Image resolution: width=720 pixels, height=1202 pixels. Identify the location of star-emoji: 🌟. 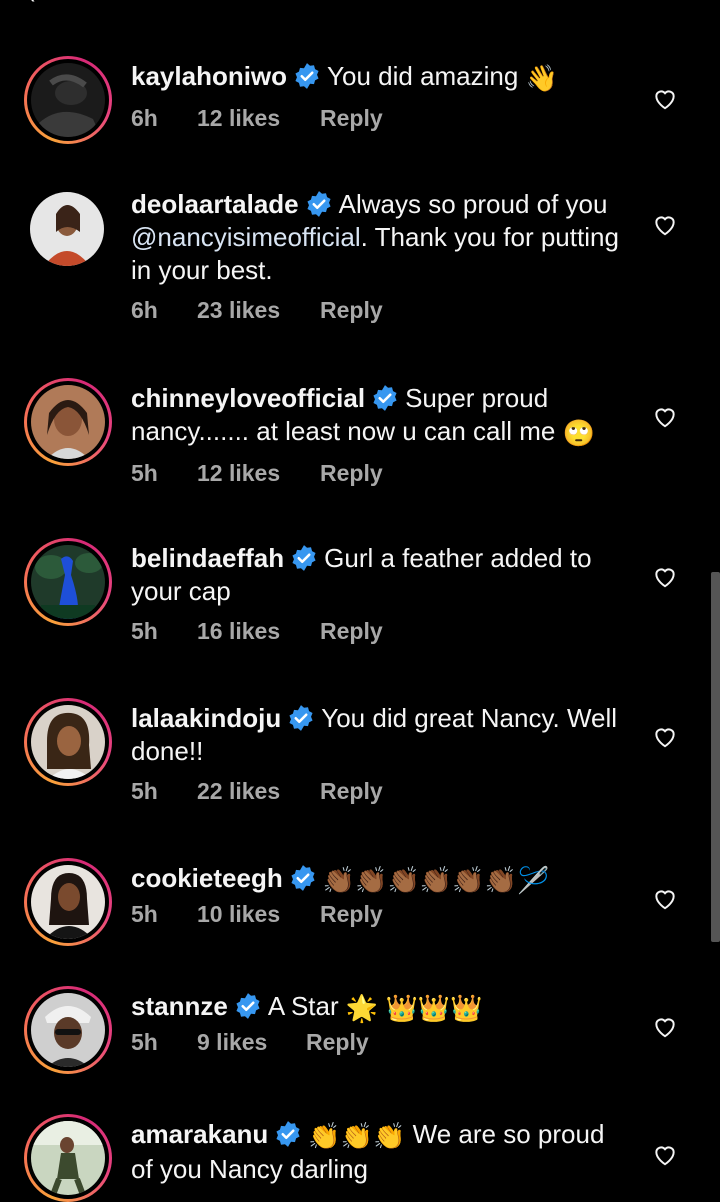
(362, 1007).